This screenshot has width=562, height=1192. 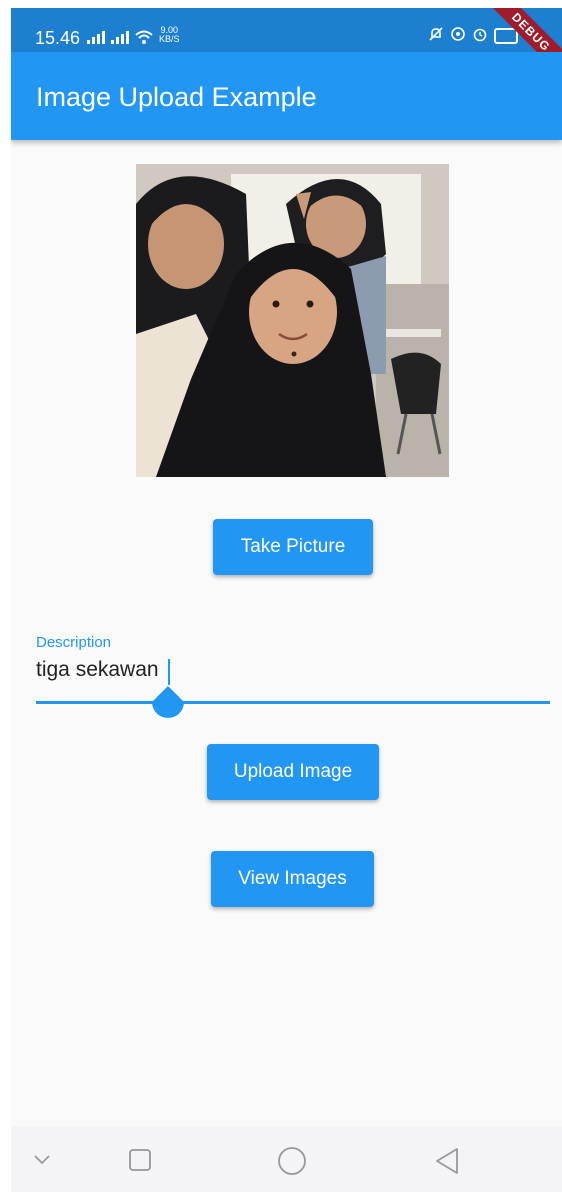 What do you see at coordinates (447, 1161) in the screenshot?
I see `back-triangle-icon` at bounding box center [447, 1161].